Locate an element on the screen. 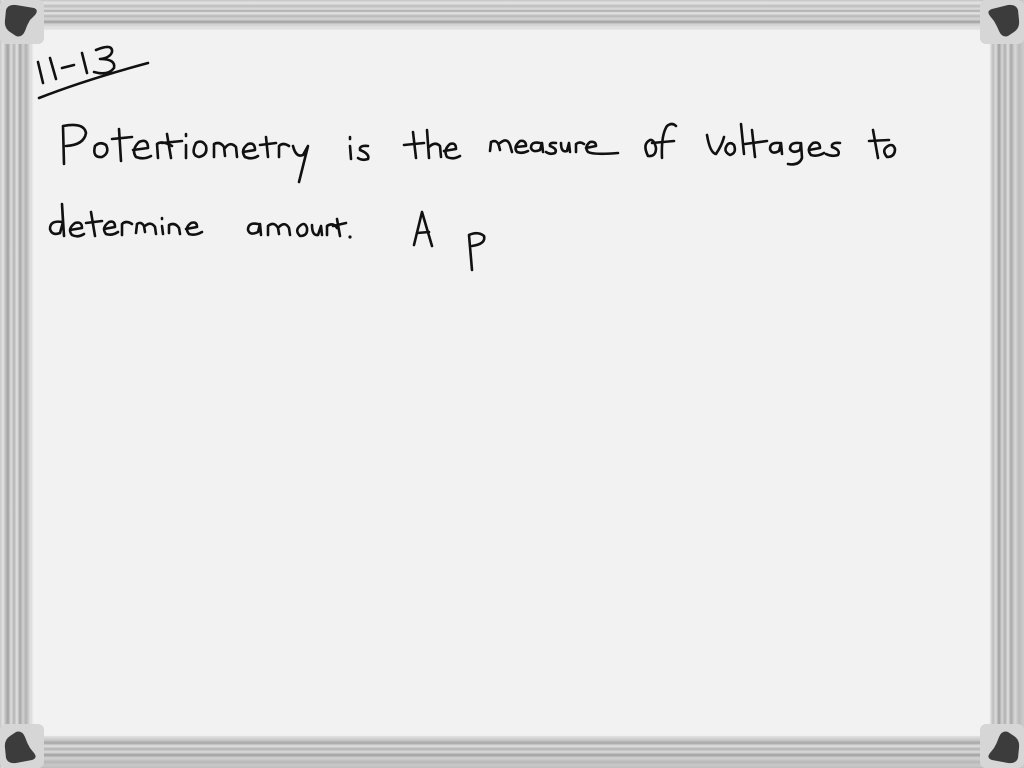 The image size is (1024, 768). corner-cap-top-left-icon is located at coordinates (22, 22).